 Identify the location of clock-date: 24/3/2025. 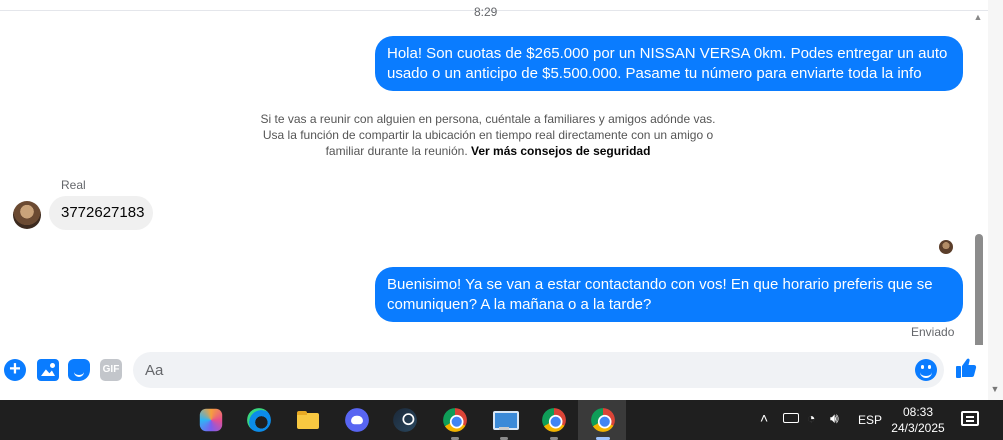
(918, 428).